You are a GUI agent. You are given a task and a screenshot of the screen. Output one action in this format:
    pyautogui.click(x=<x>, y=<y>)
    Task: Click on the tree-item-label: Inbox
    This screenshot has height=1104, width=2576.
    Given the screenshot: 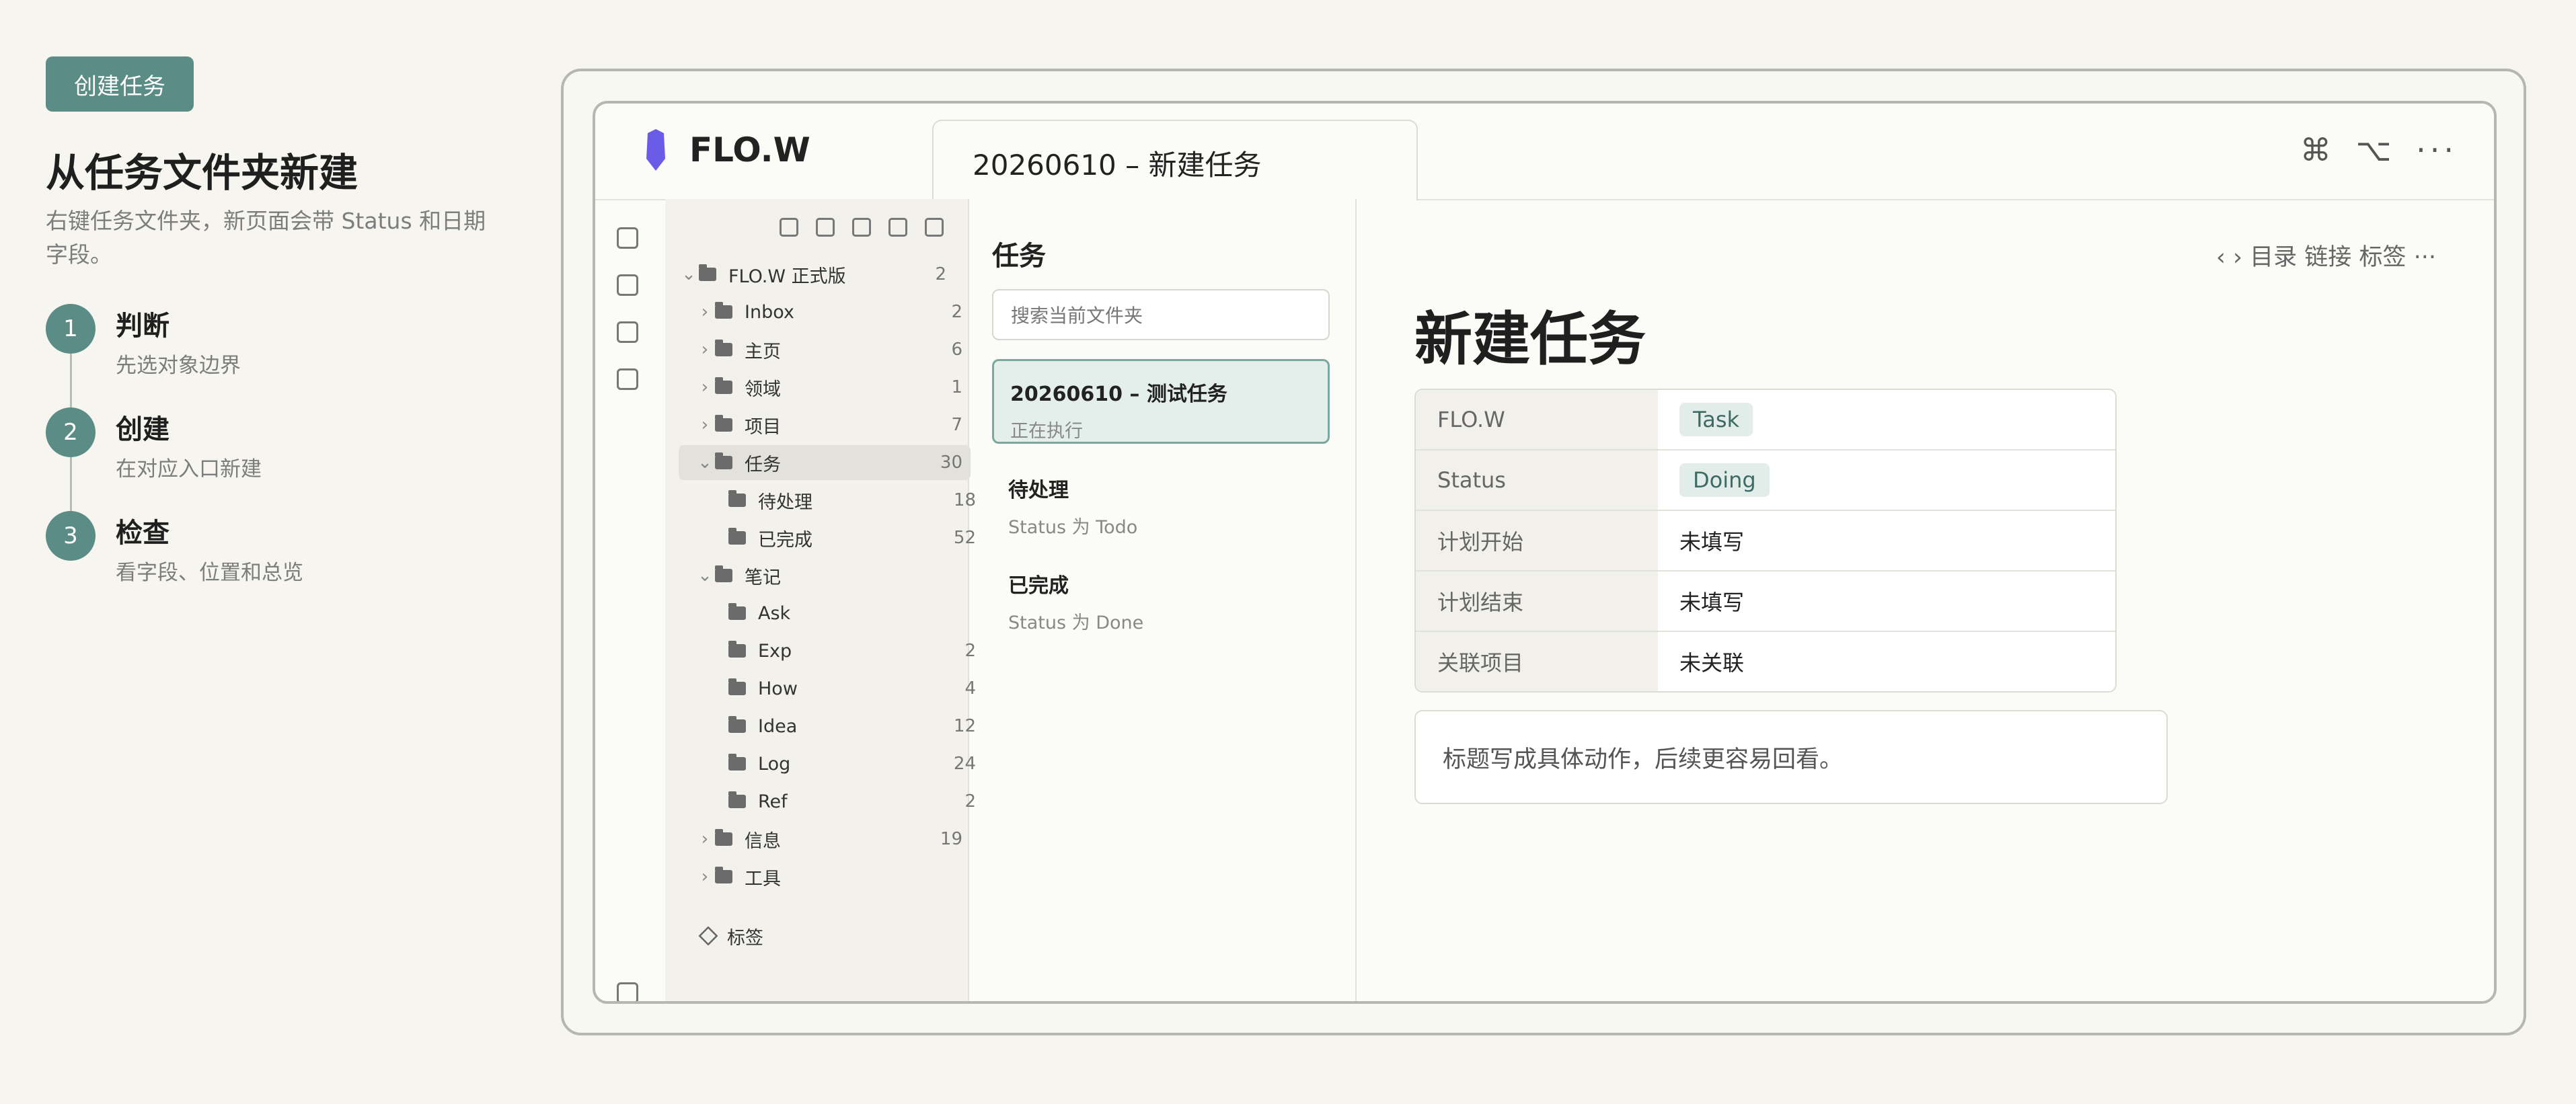 What is the action you would take?
    pyautogui.click(x=769, y=312)
    